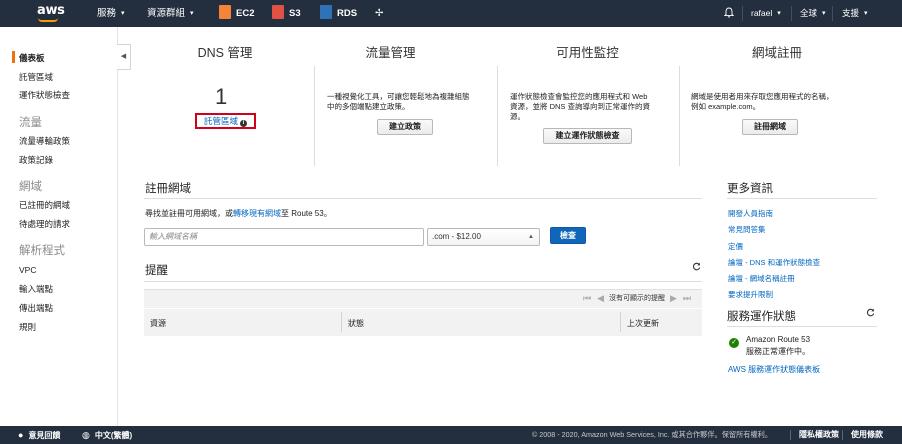 The image size is (902, 444). What do you see at coordinates (687, 298) in the screenshot?
I see `last-page-icon: ⏭` at bounding box center [687, 298].